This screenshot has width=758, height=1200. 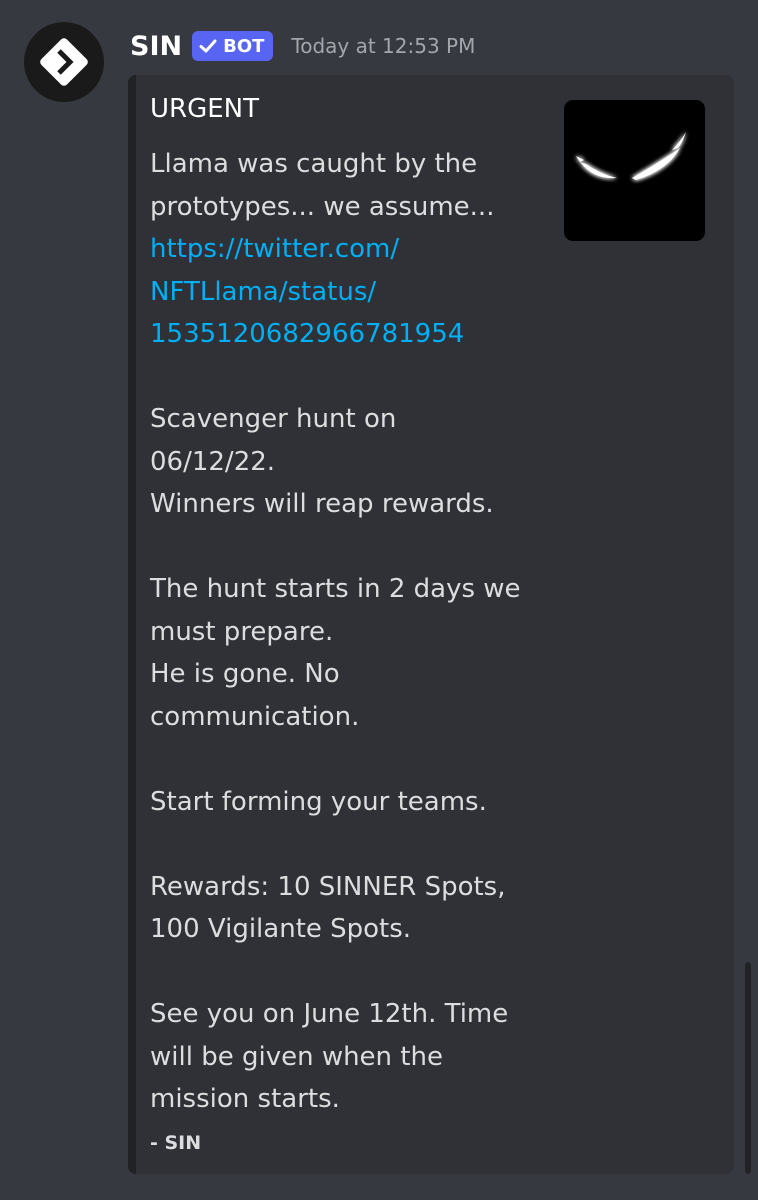 What do you see at coordinates (335, 589) in the screenshot?
I see `body-line: The hunt starts in 2 days we` at bounding box center [335, 589].